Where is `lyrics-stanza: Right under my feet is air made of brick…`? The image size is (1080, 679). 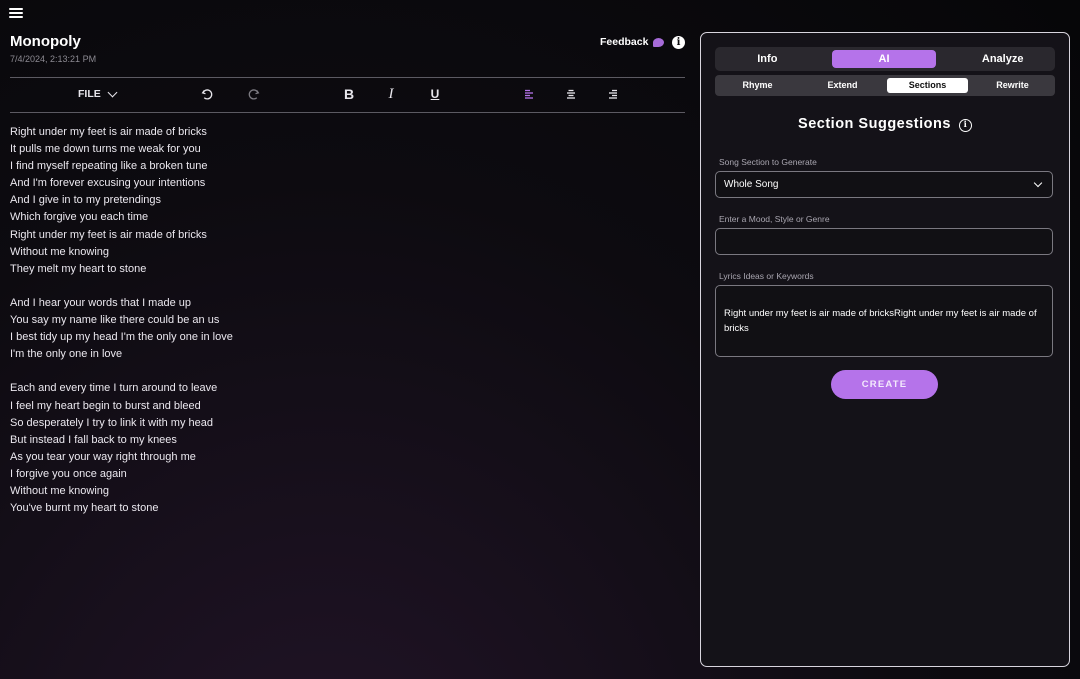
lyrics-stanza: Right under my feet is air made of brick… is located at coordinates (121, 201).